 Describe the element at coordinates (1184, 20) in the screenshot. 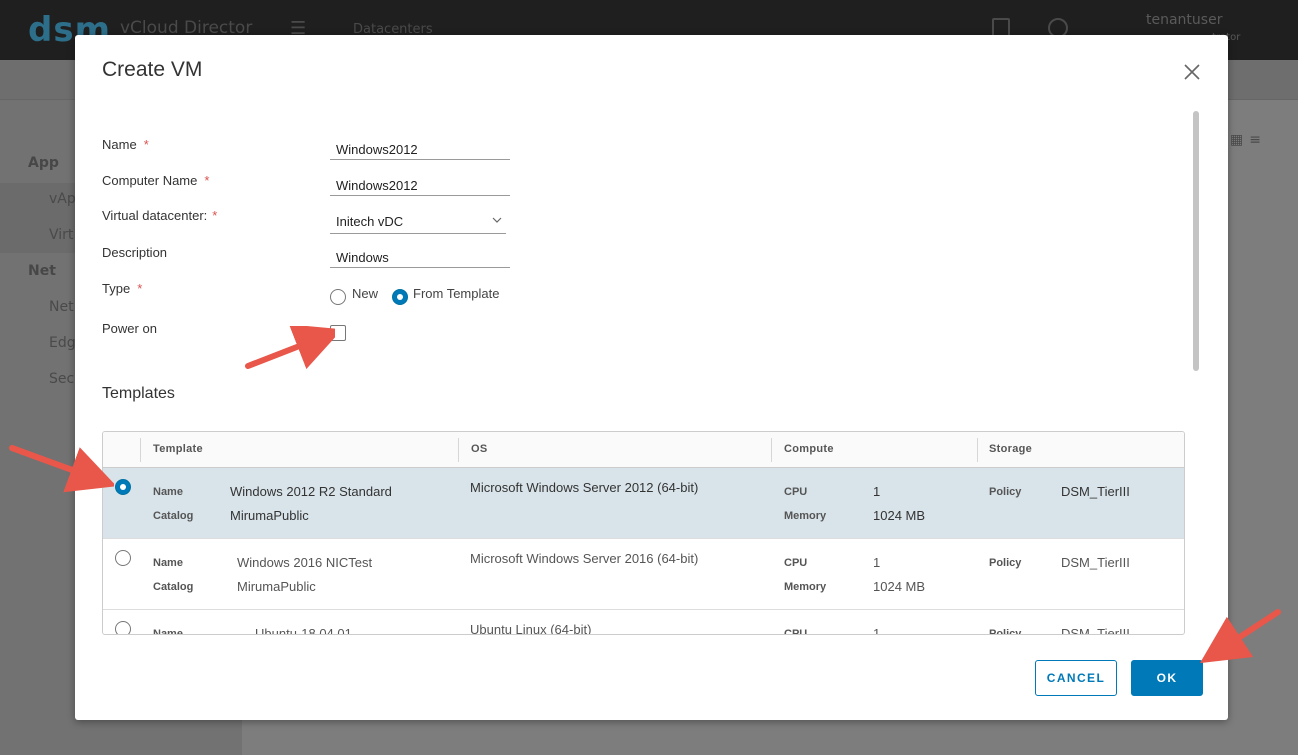

I see `user-name: tenantuser` at that location.